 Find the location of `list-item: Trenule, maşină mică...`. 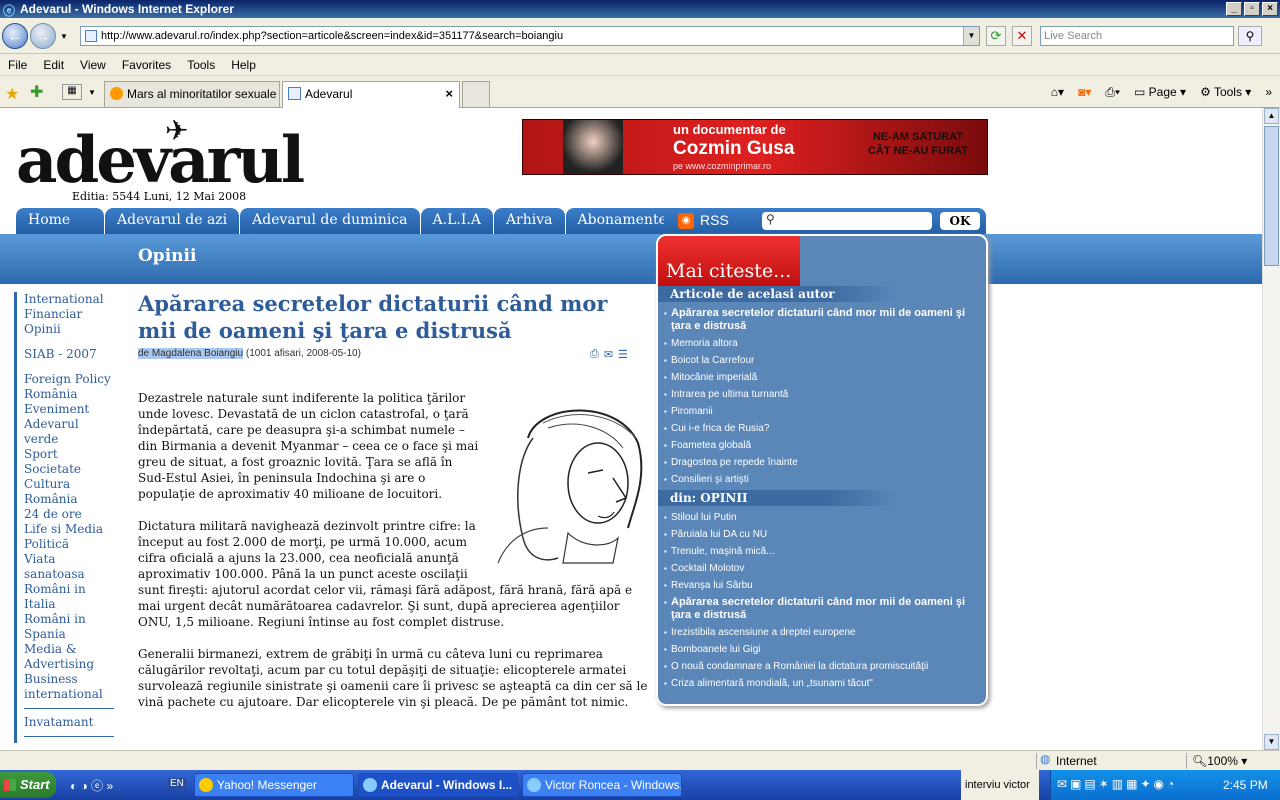

list-item: Trenule, maşină mică... is located at coordinates (824, 551).